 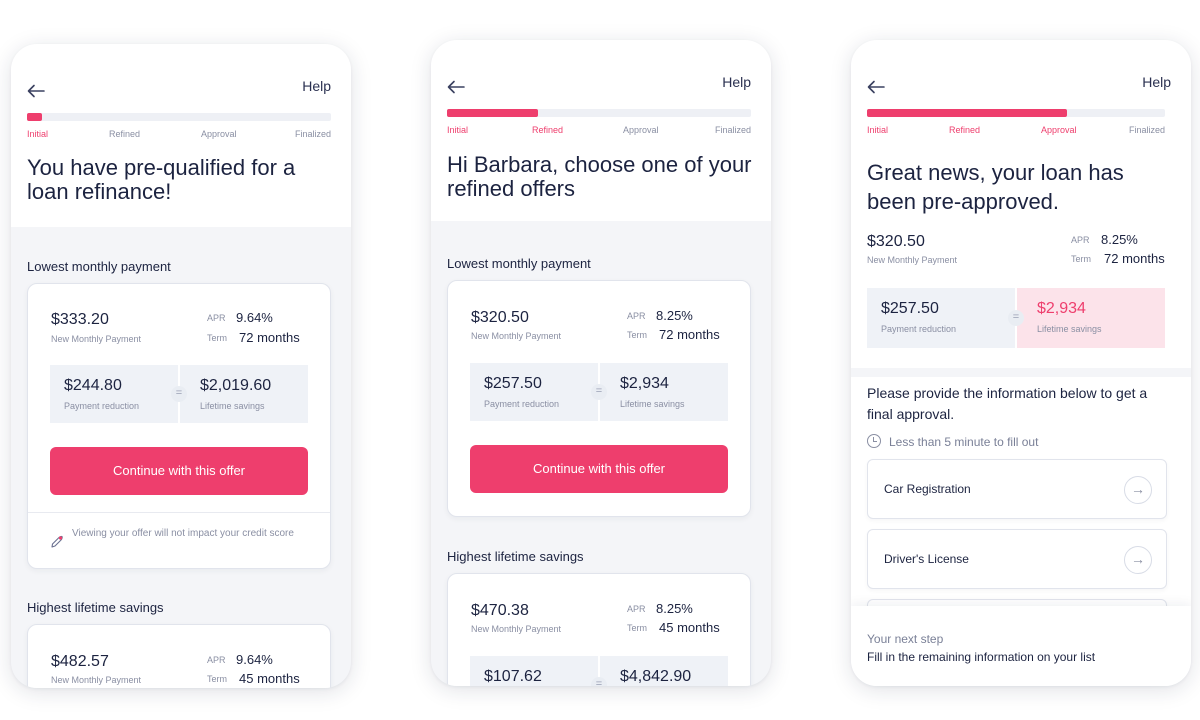 I want to click on monthly-payment: $470.38, so click(x=500, y=610).